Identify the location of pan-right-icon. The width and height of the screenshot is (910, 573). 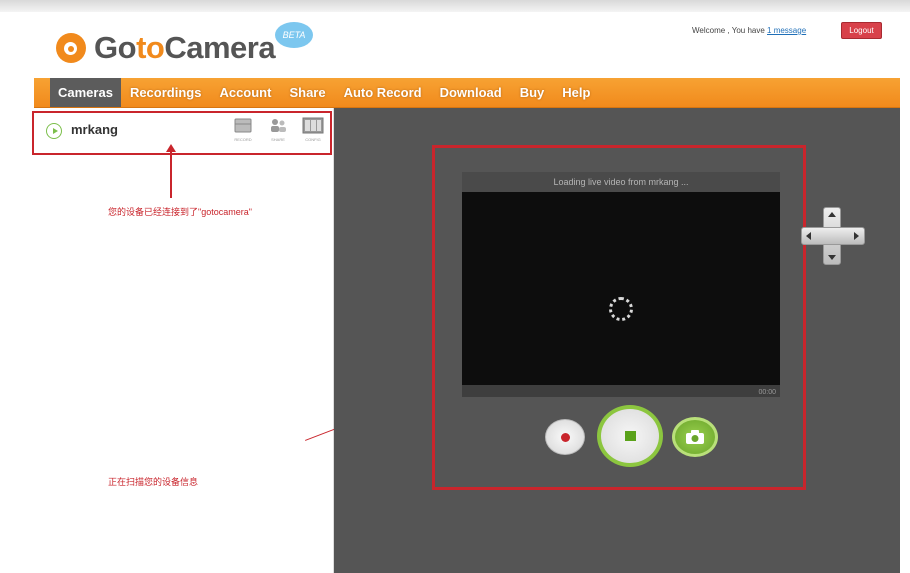
(856, 236).